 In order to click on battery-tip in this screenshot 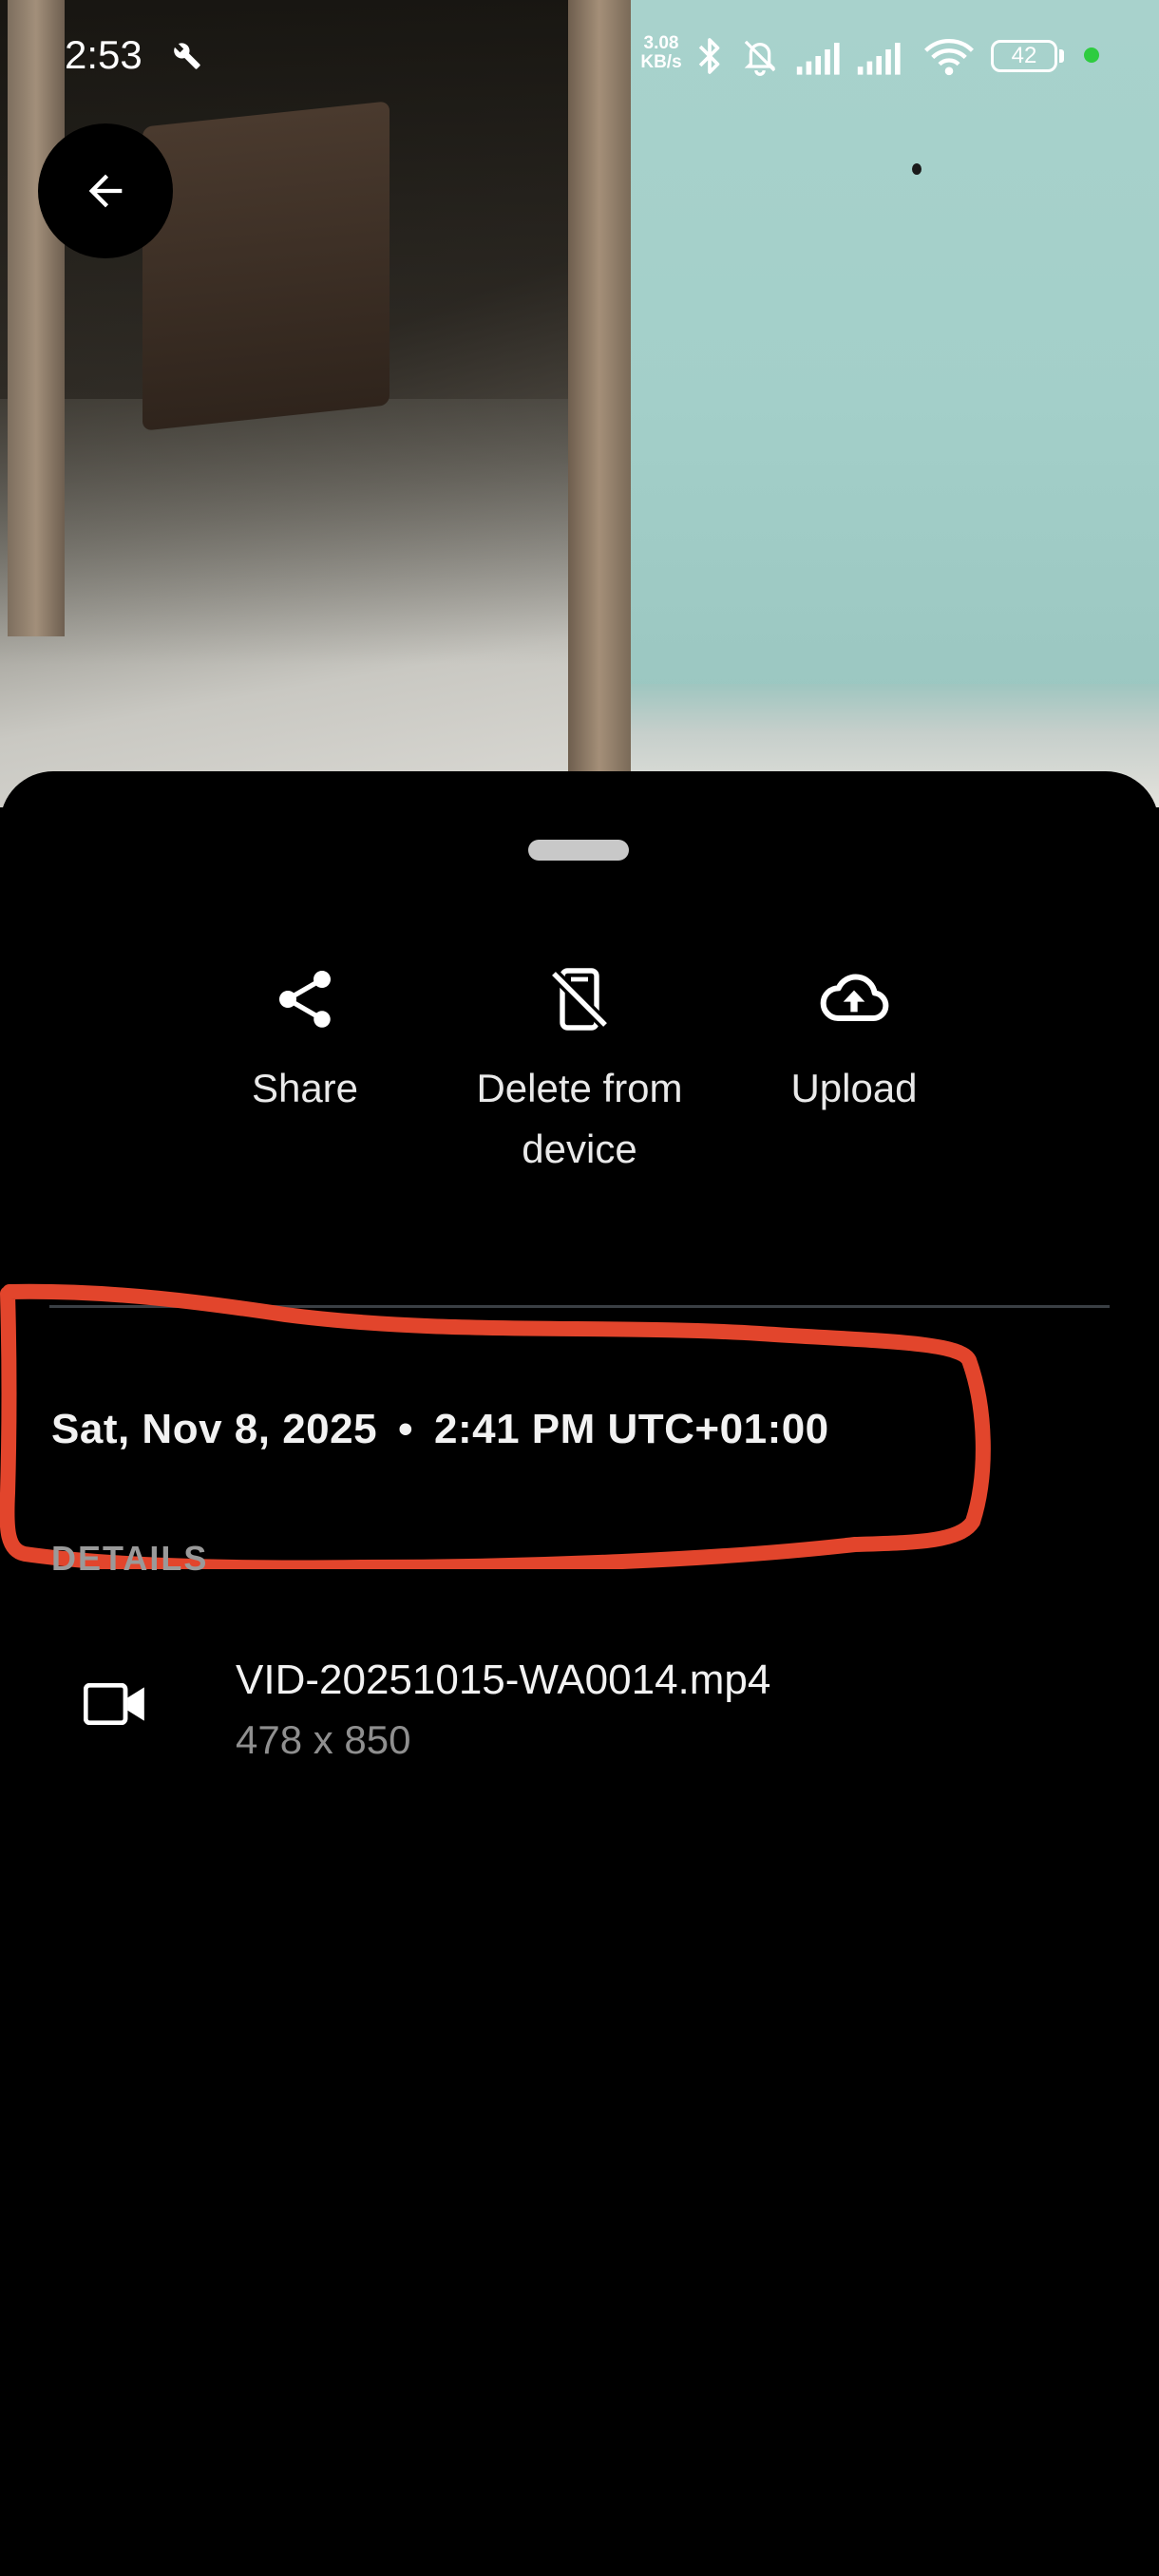, I will do `click(1061, 56)`.